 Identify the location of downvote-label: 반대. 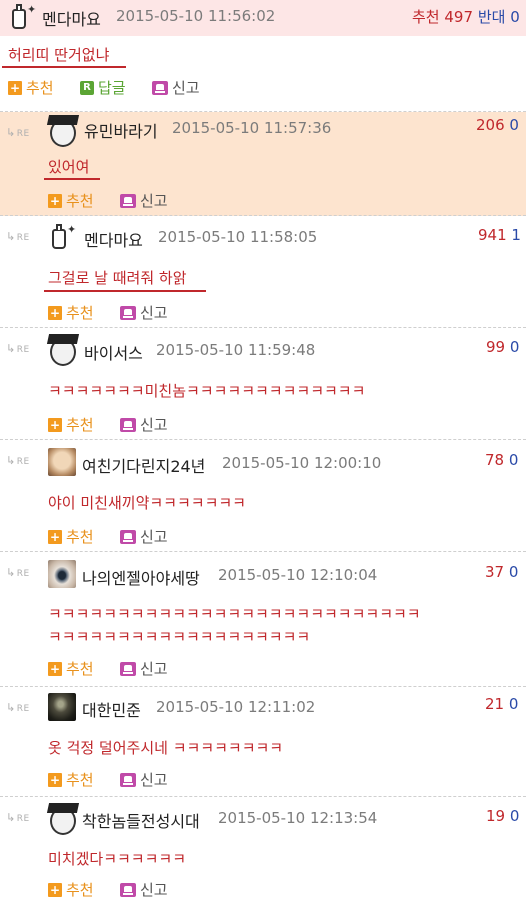
(491, 17).